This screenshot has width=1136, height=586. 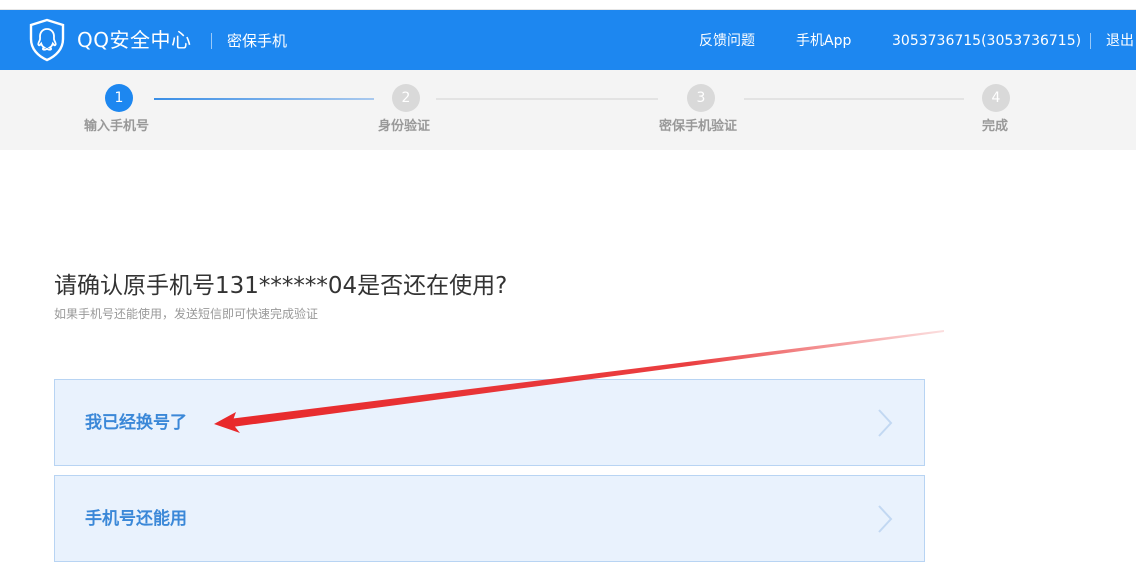 What do you see at coordinates (117, 126) in the screenshot?
I see `step-1-label: 输入手机号` at bounding box center [117, 126].